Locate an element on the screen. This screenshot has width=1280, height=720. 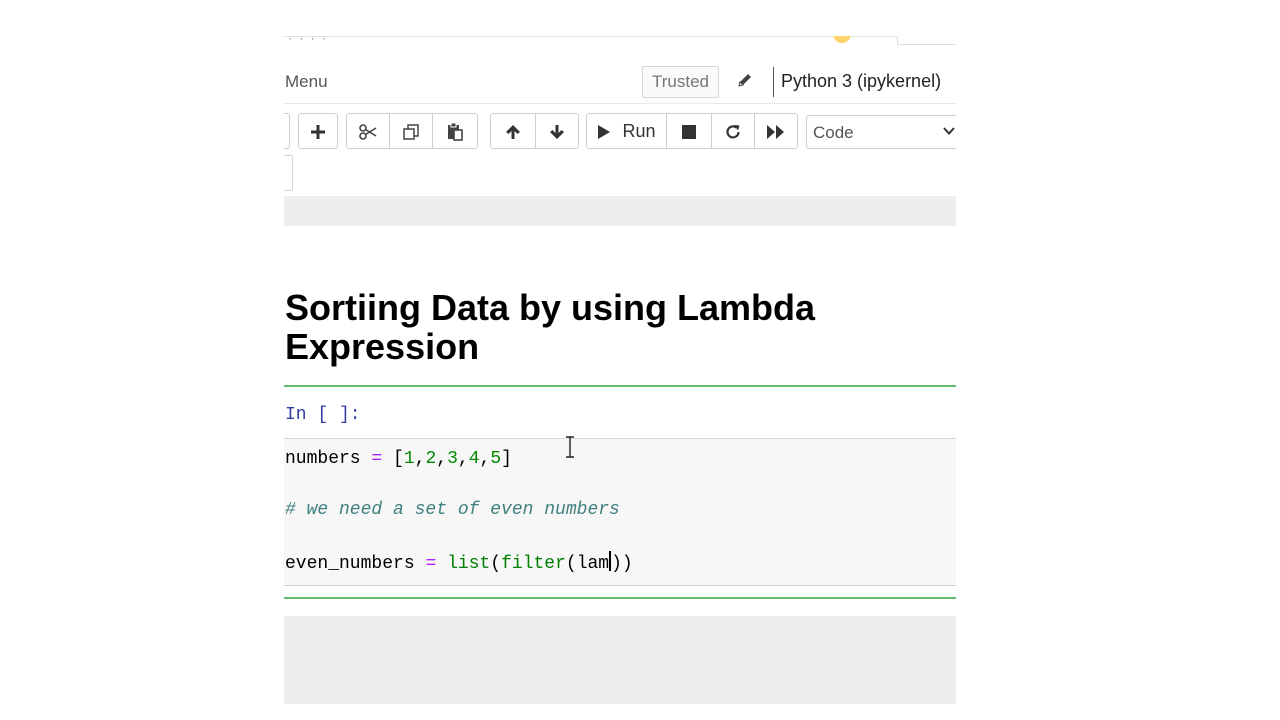
cell-type-dropdown: Code is located at coordinates (881, 132).